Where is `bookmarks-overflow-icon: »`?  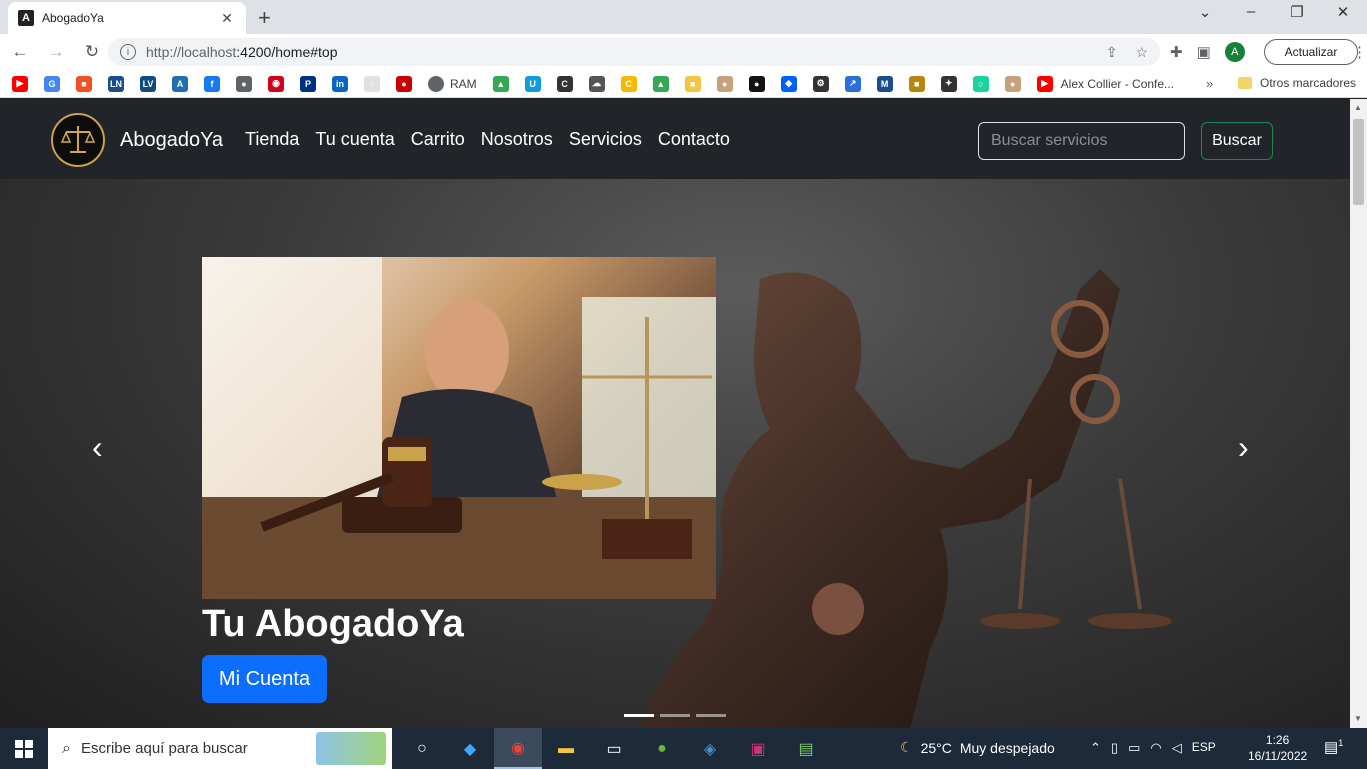 bookmarks-overflow-icon: » is located at coordinates (1209, 83).